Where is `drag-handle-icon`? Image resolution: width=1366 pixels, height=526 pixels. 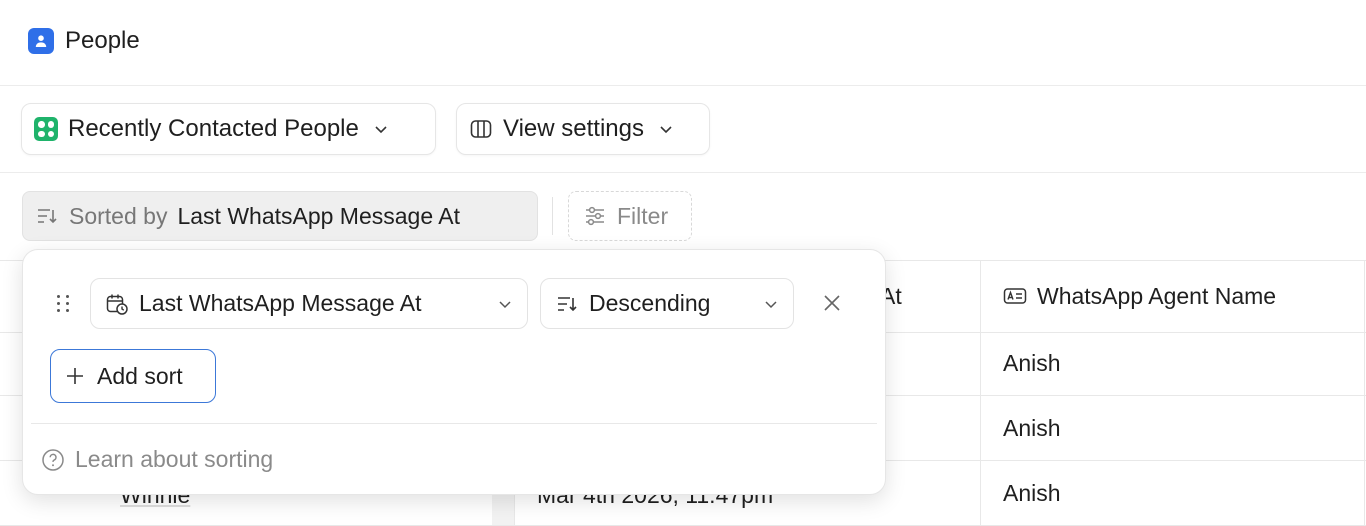
drag-handle-icon is located at coordinates (64, 304).